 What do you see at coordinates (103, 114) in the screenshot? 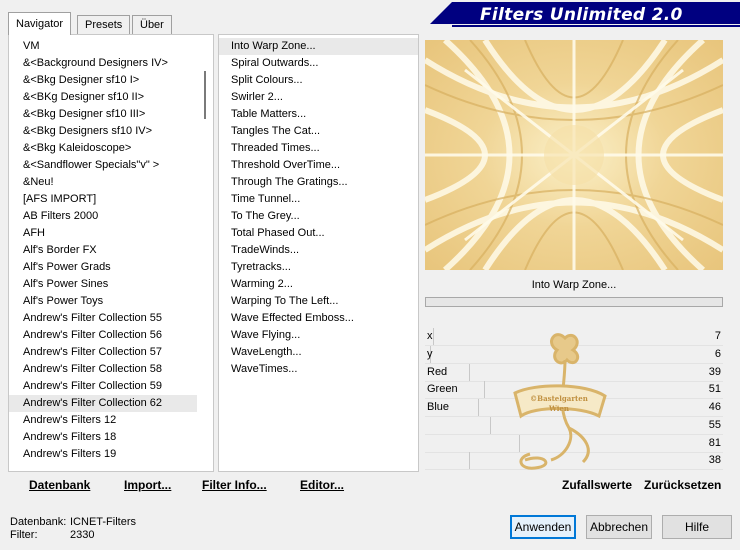
I see `category-item: &<Bkg Designer sf10 III>` at bounding box center [103, 114].